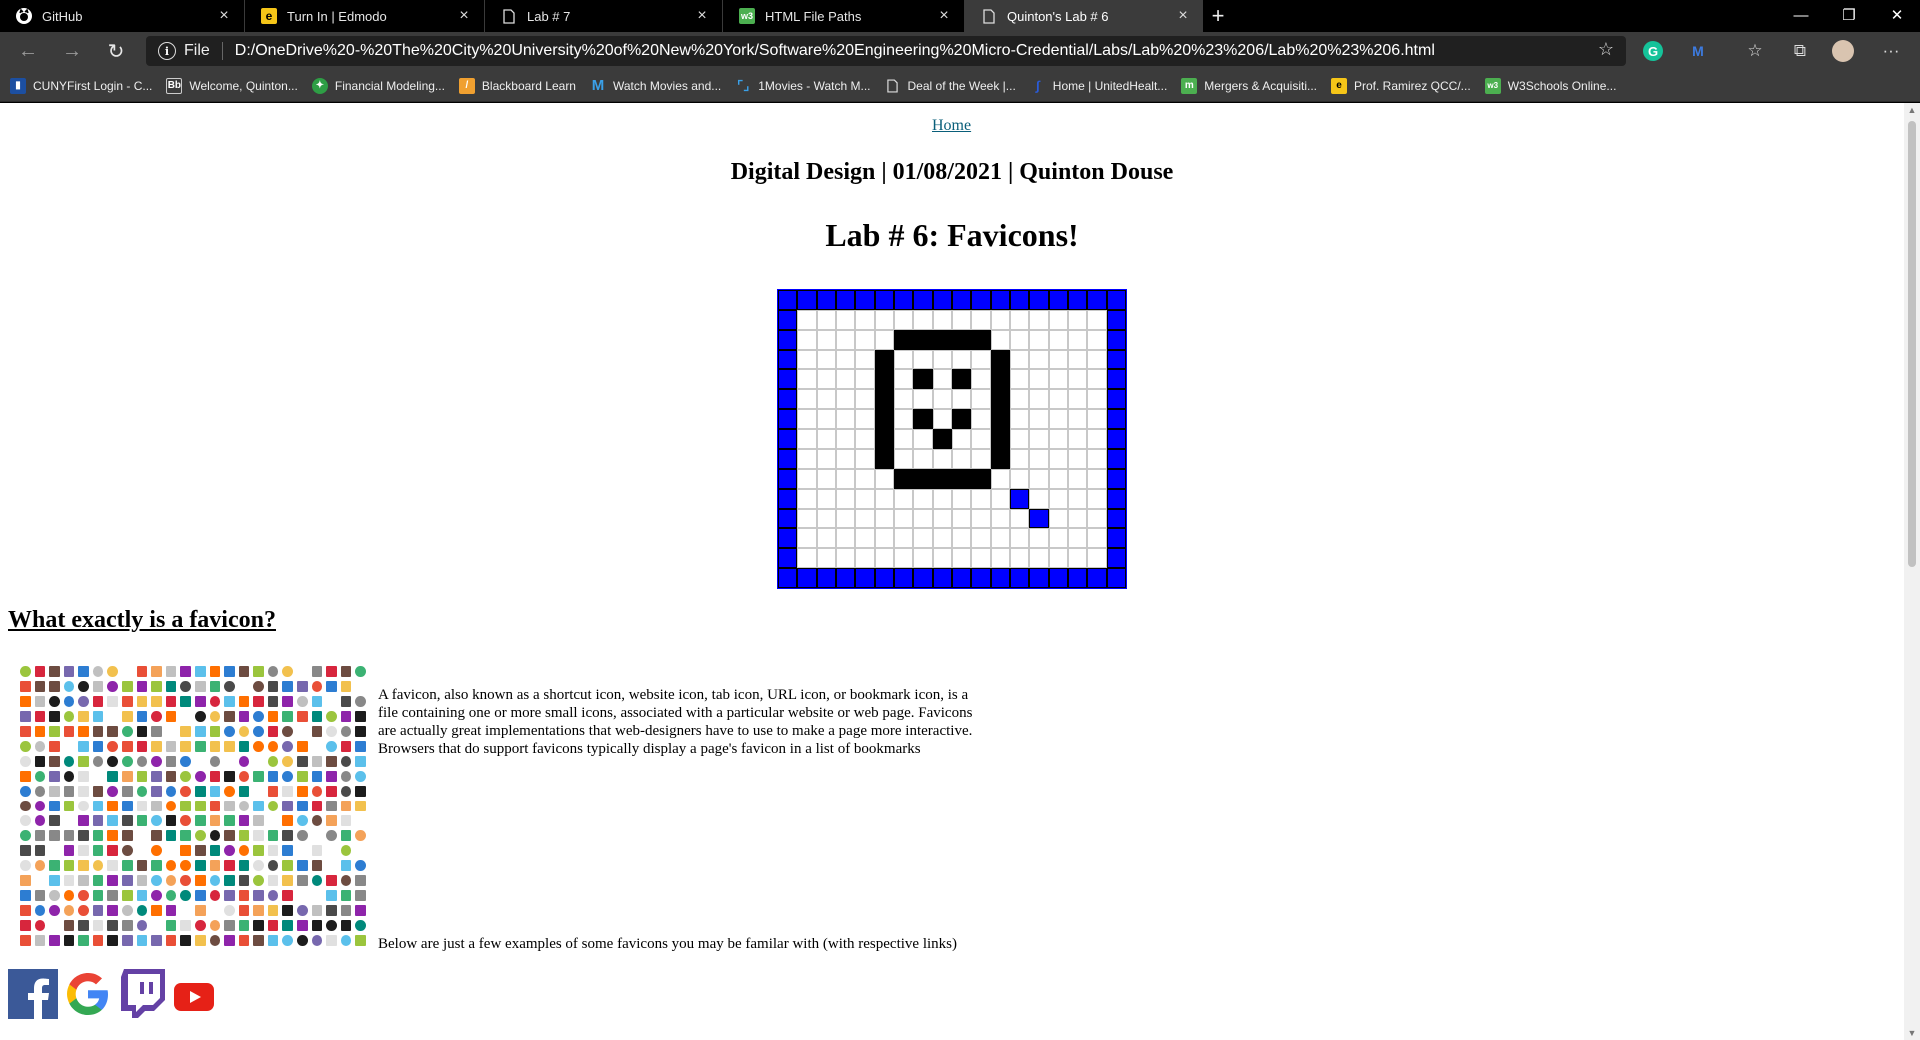 This screenshot has width=1920, height=1040. What do you see at coordinates (1897, 15) in the screenshot?
I see `close-window-button: ✕` at bounding box center [1897, 15].